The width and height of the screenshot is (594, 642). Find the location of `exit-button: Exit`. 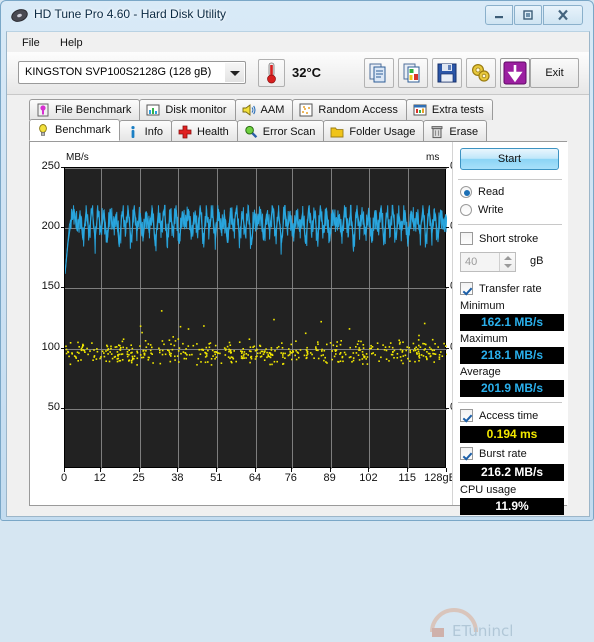

exit-button: Exit is located at coordinates (554, 73).